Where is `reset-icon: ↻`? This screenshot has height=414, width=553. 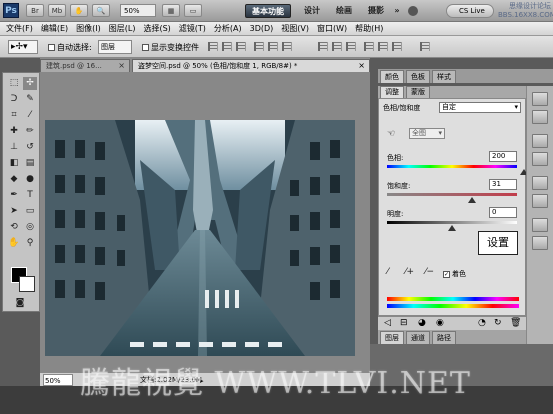
reset-icon: ↻ is located at coordinates (498, 323).